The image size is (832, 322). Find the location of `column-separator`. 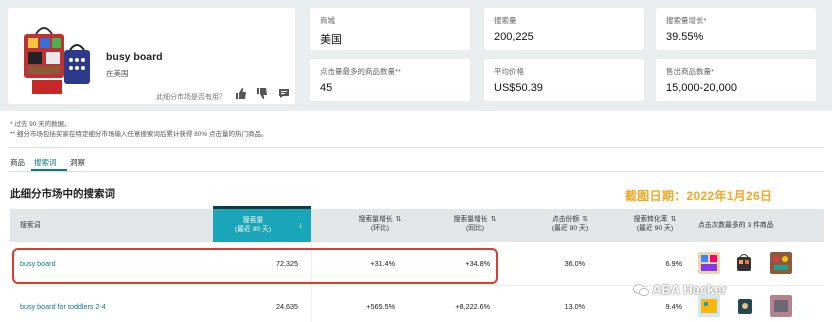

column-separator is located at coordinates (311, 304).